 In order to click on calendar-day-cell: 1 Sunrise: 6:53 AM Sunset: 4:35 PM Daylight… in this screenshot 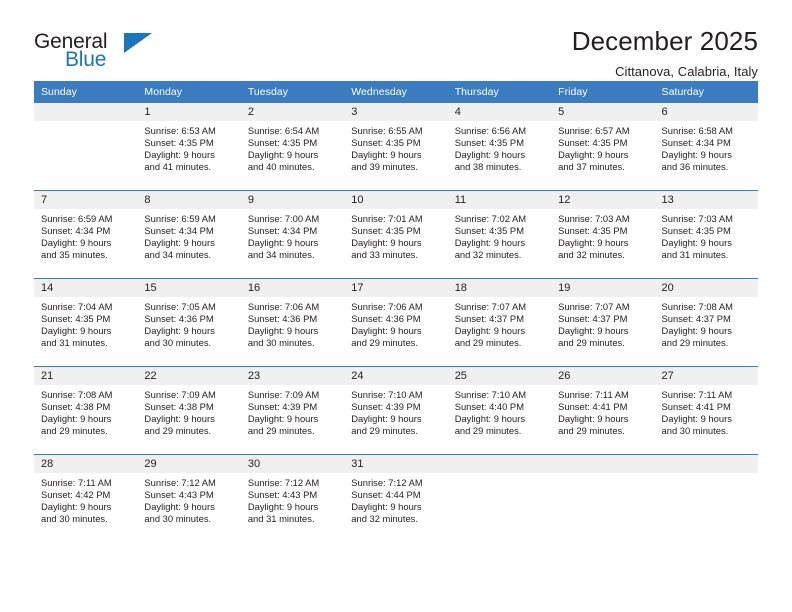, I will do `click(189, 147)`.